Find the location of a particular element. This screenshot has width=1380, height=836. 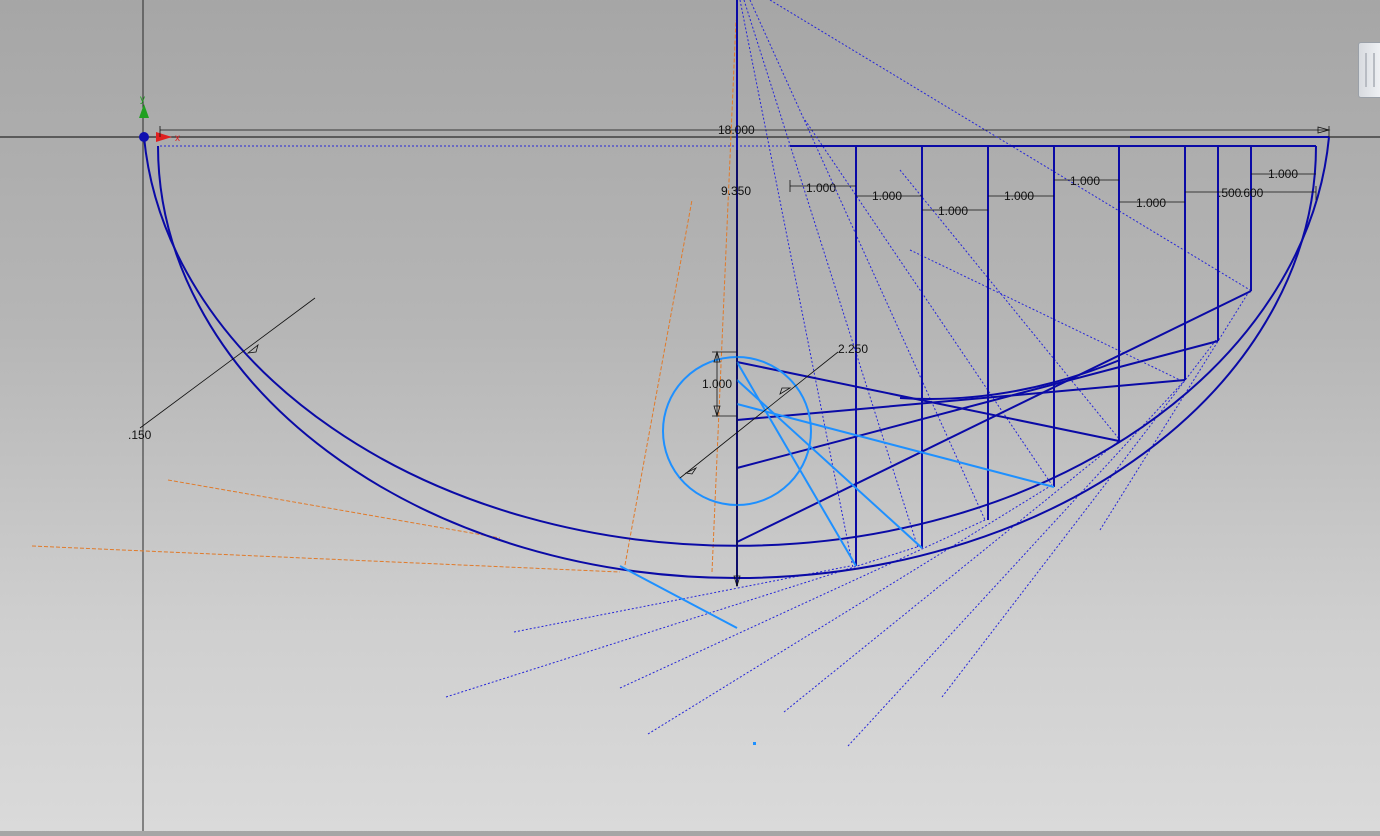

brace-curve is located at coordinates (1010, 379).